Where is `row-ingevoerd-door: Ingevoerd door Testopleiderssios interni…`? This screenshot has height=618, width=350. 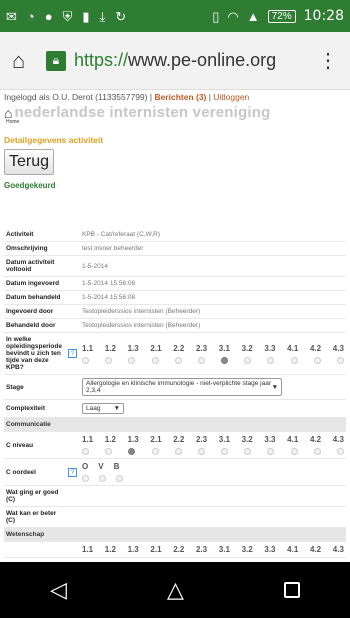
row-ingevoerd-door: Ingevoerd door Testopleiderssios interni… is located at coordinates (175, 311).